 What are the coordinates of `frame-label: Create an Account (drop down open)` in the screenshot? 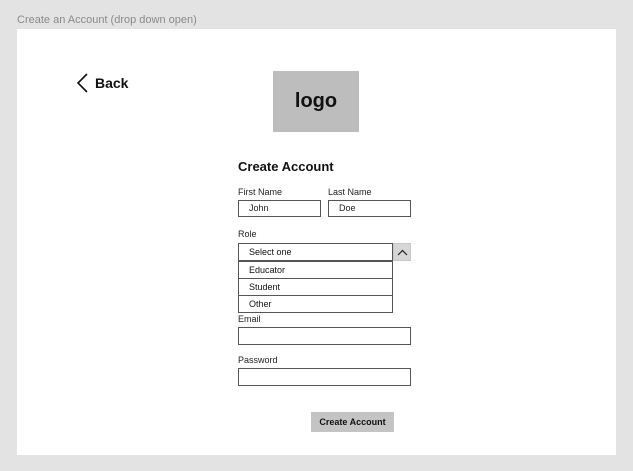 It's located at (107, 20).